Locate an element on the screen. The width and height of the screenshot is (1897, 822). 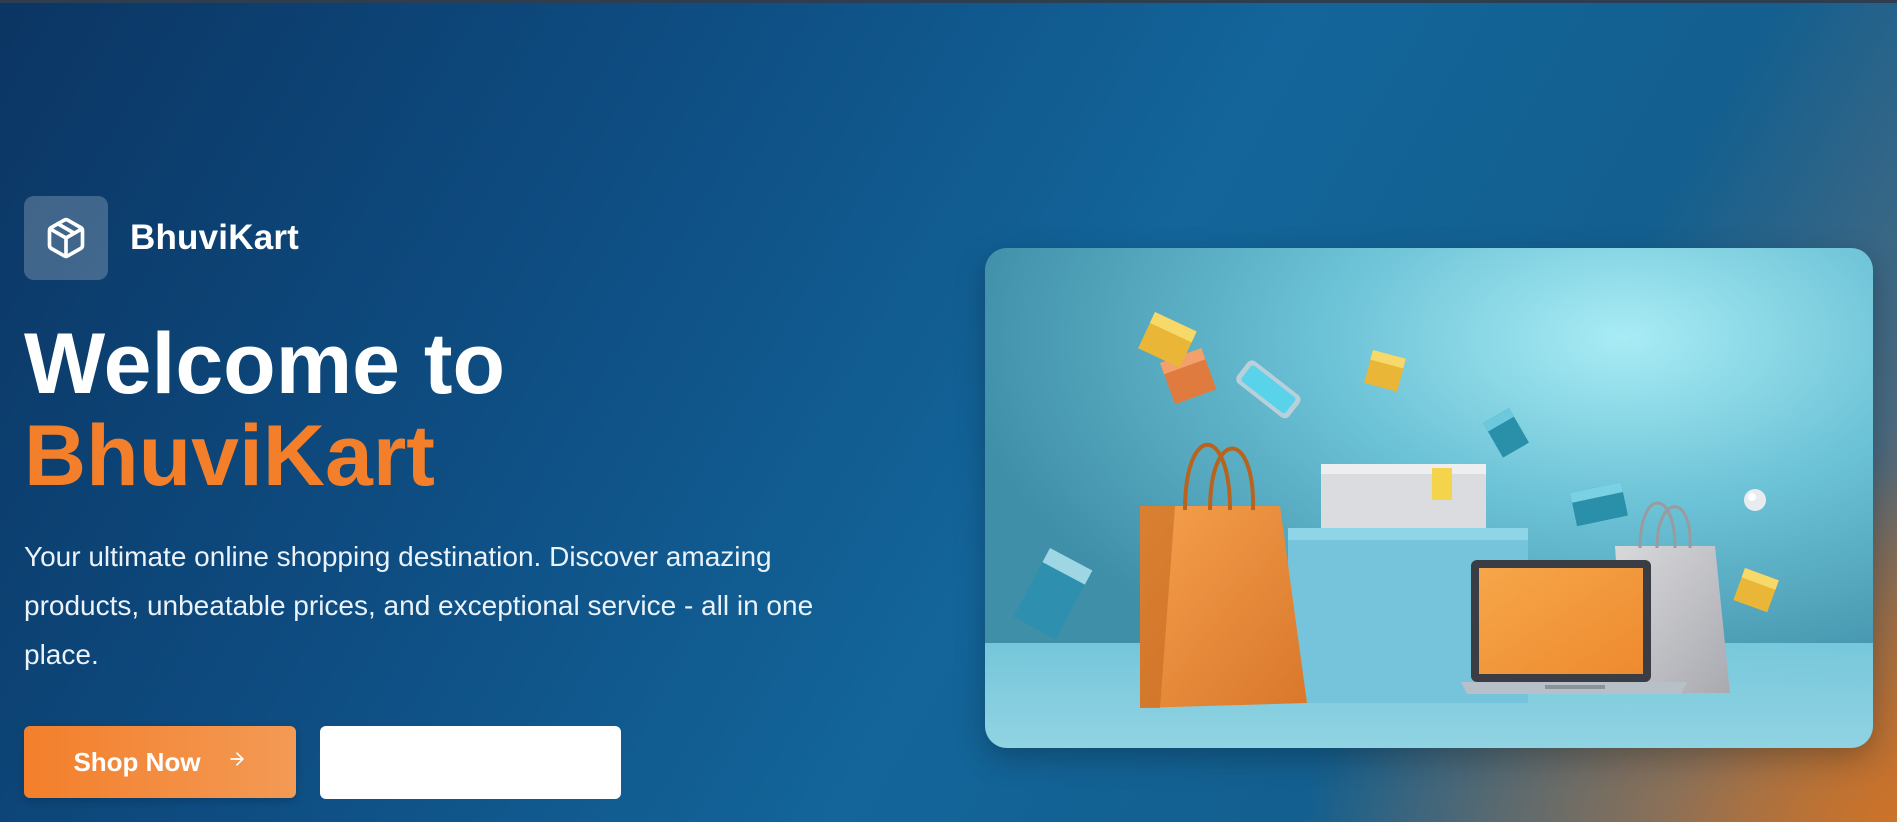
brand: BhuviKart is located at coordinates (161, 238).